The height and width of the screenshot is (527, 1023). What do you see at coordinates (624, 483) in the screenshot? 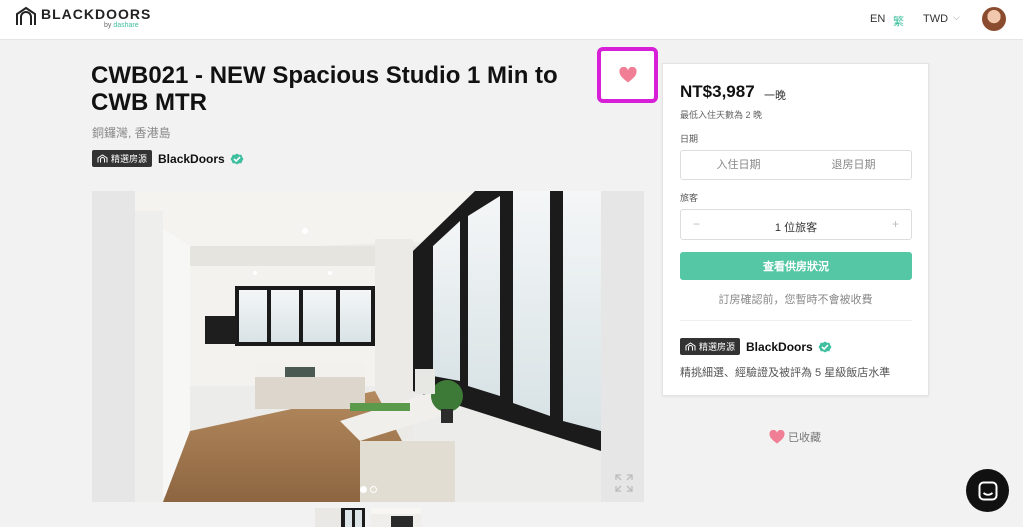
I see `fullscreen-expand-icon` at bounding box center [624, 483].